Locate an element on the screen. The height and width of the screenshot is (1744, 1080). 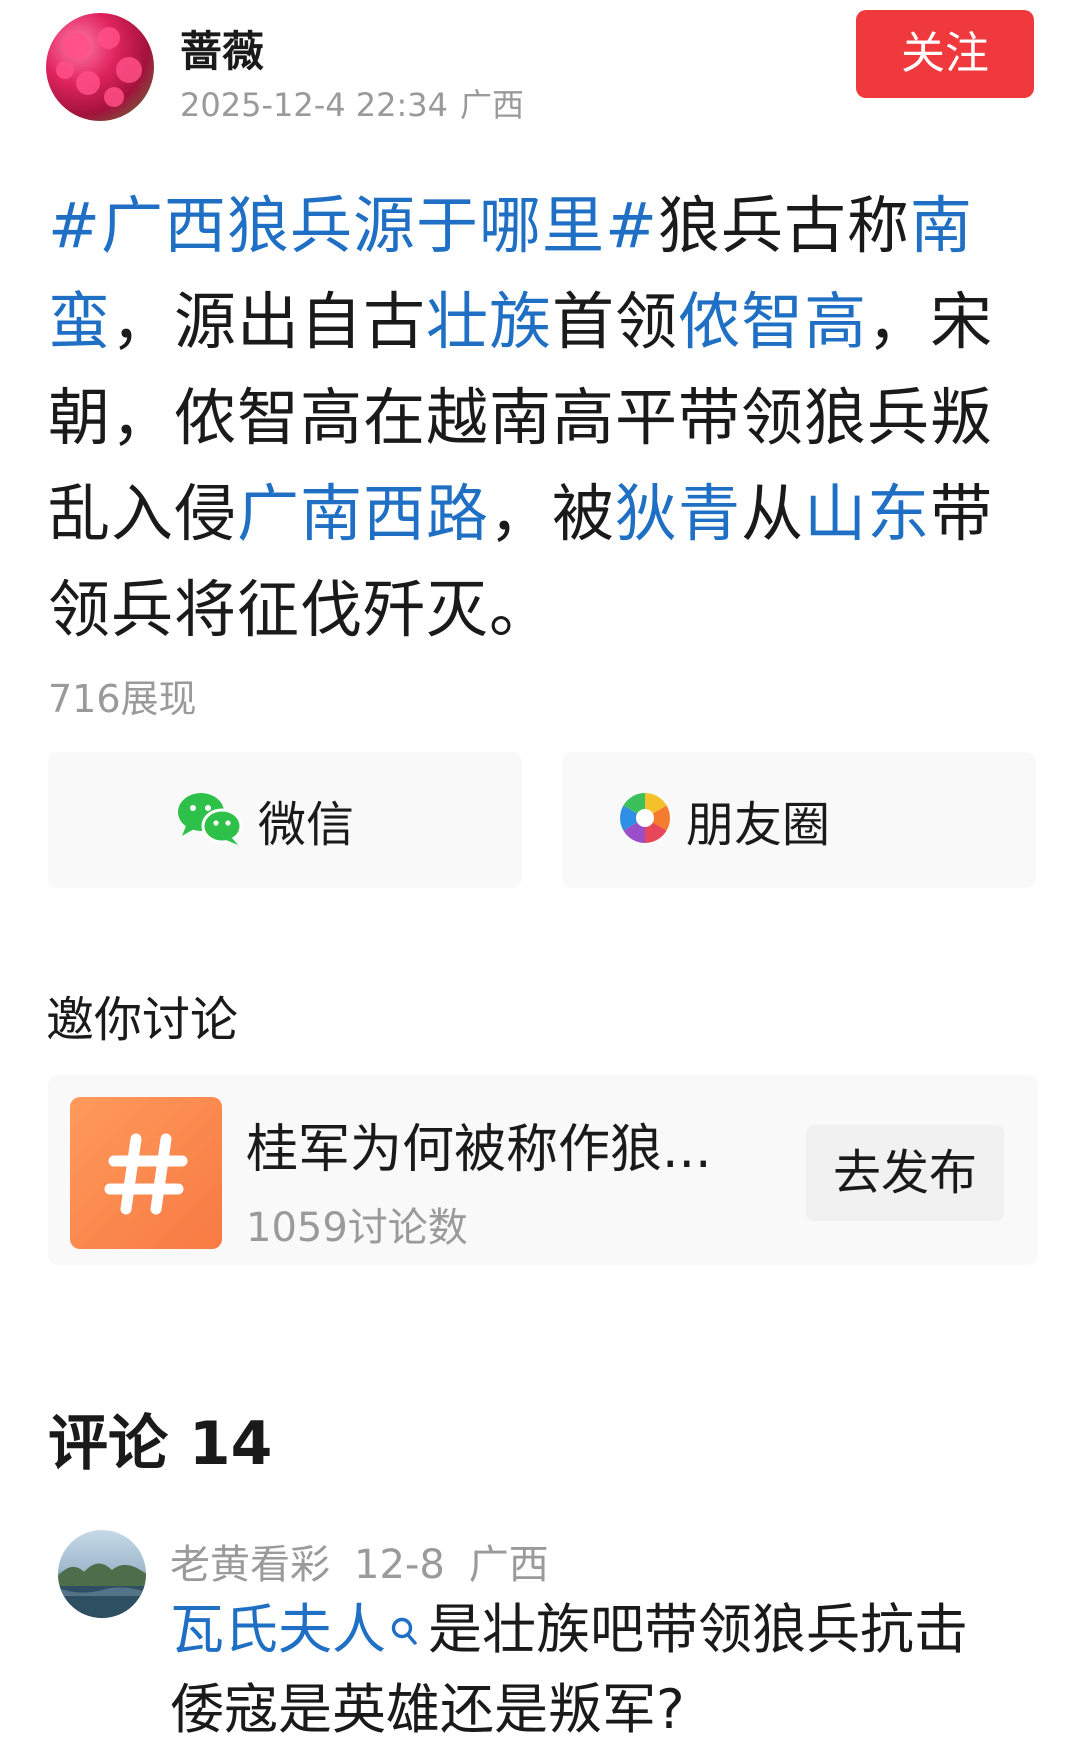
comment-location: 广西 is located at coordinates (508, 1565).